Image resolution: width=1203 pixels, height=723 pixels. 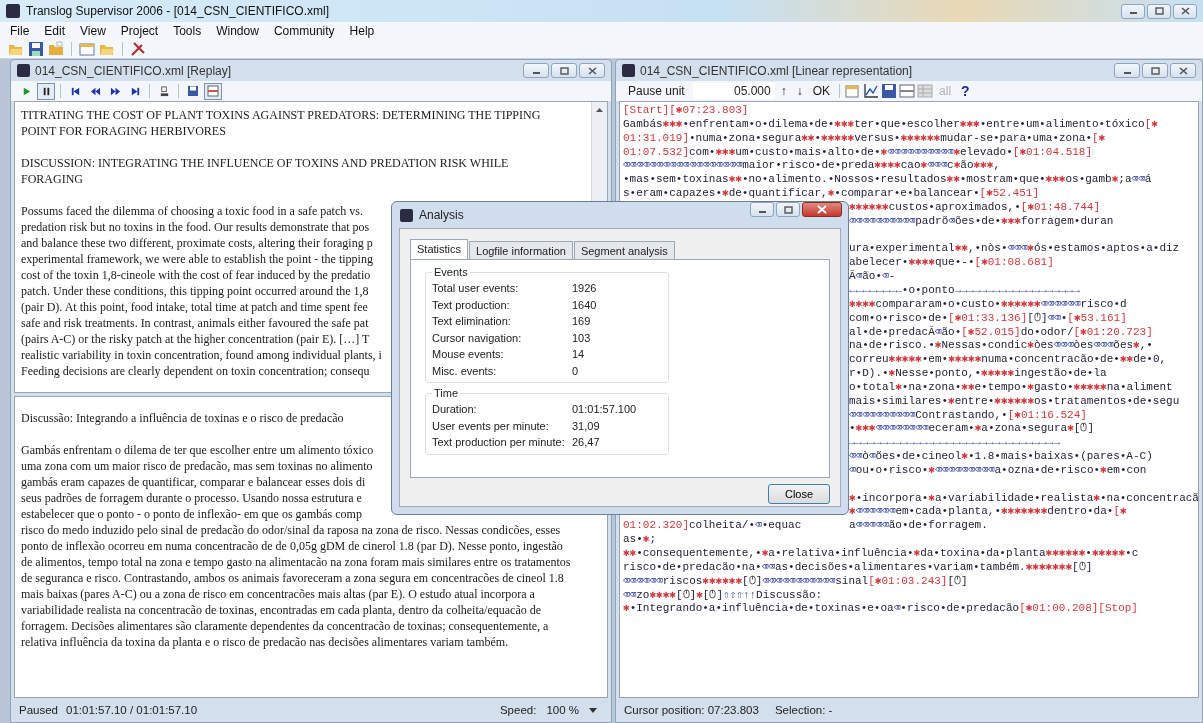 What do you see at coordinates (692, 566) in the screenshot?
I see `log-text: risco•de•predacão•na•` at bounding box center [692, 566].